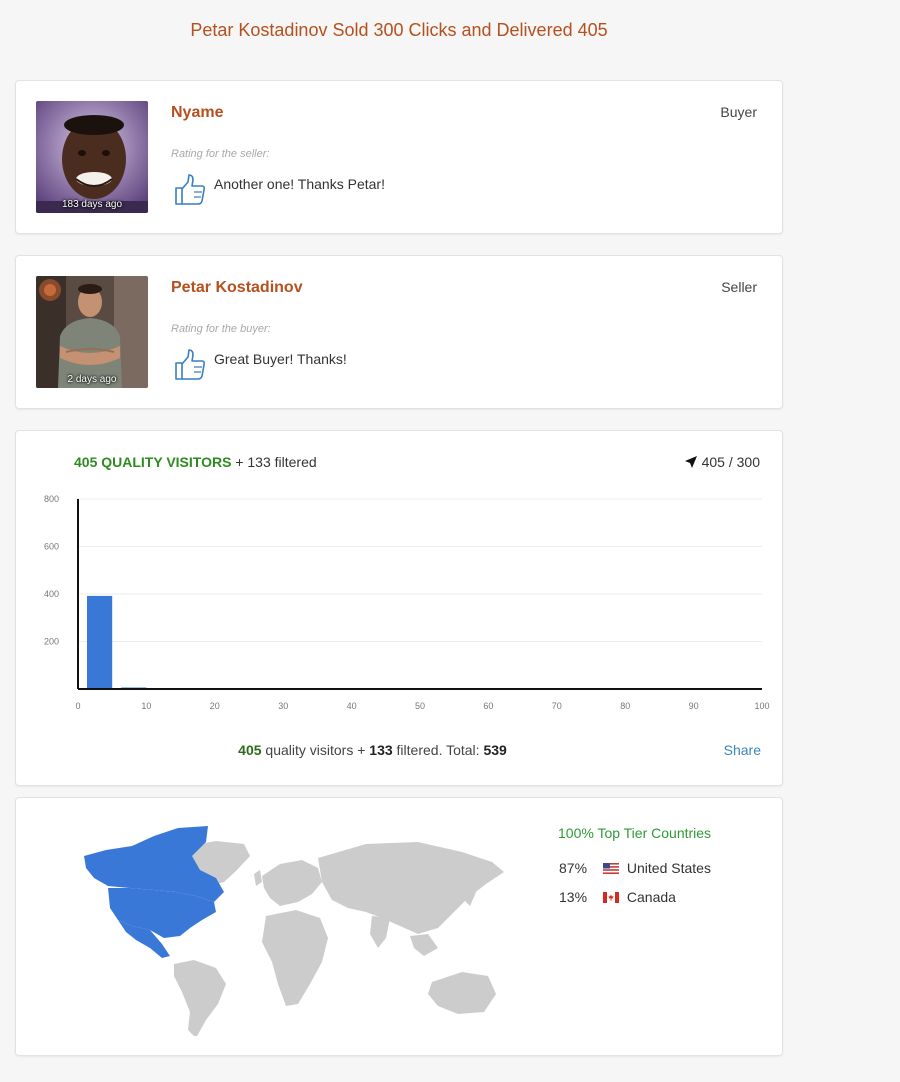 Image resolution: width=900 pixels, height=1082 pixels. What do you see at coordinates (381, 750) in the screenshot?
I see `summary-filtered: 133` at bounding box center [381, 750].